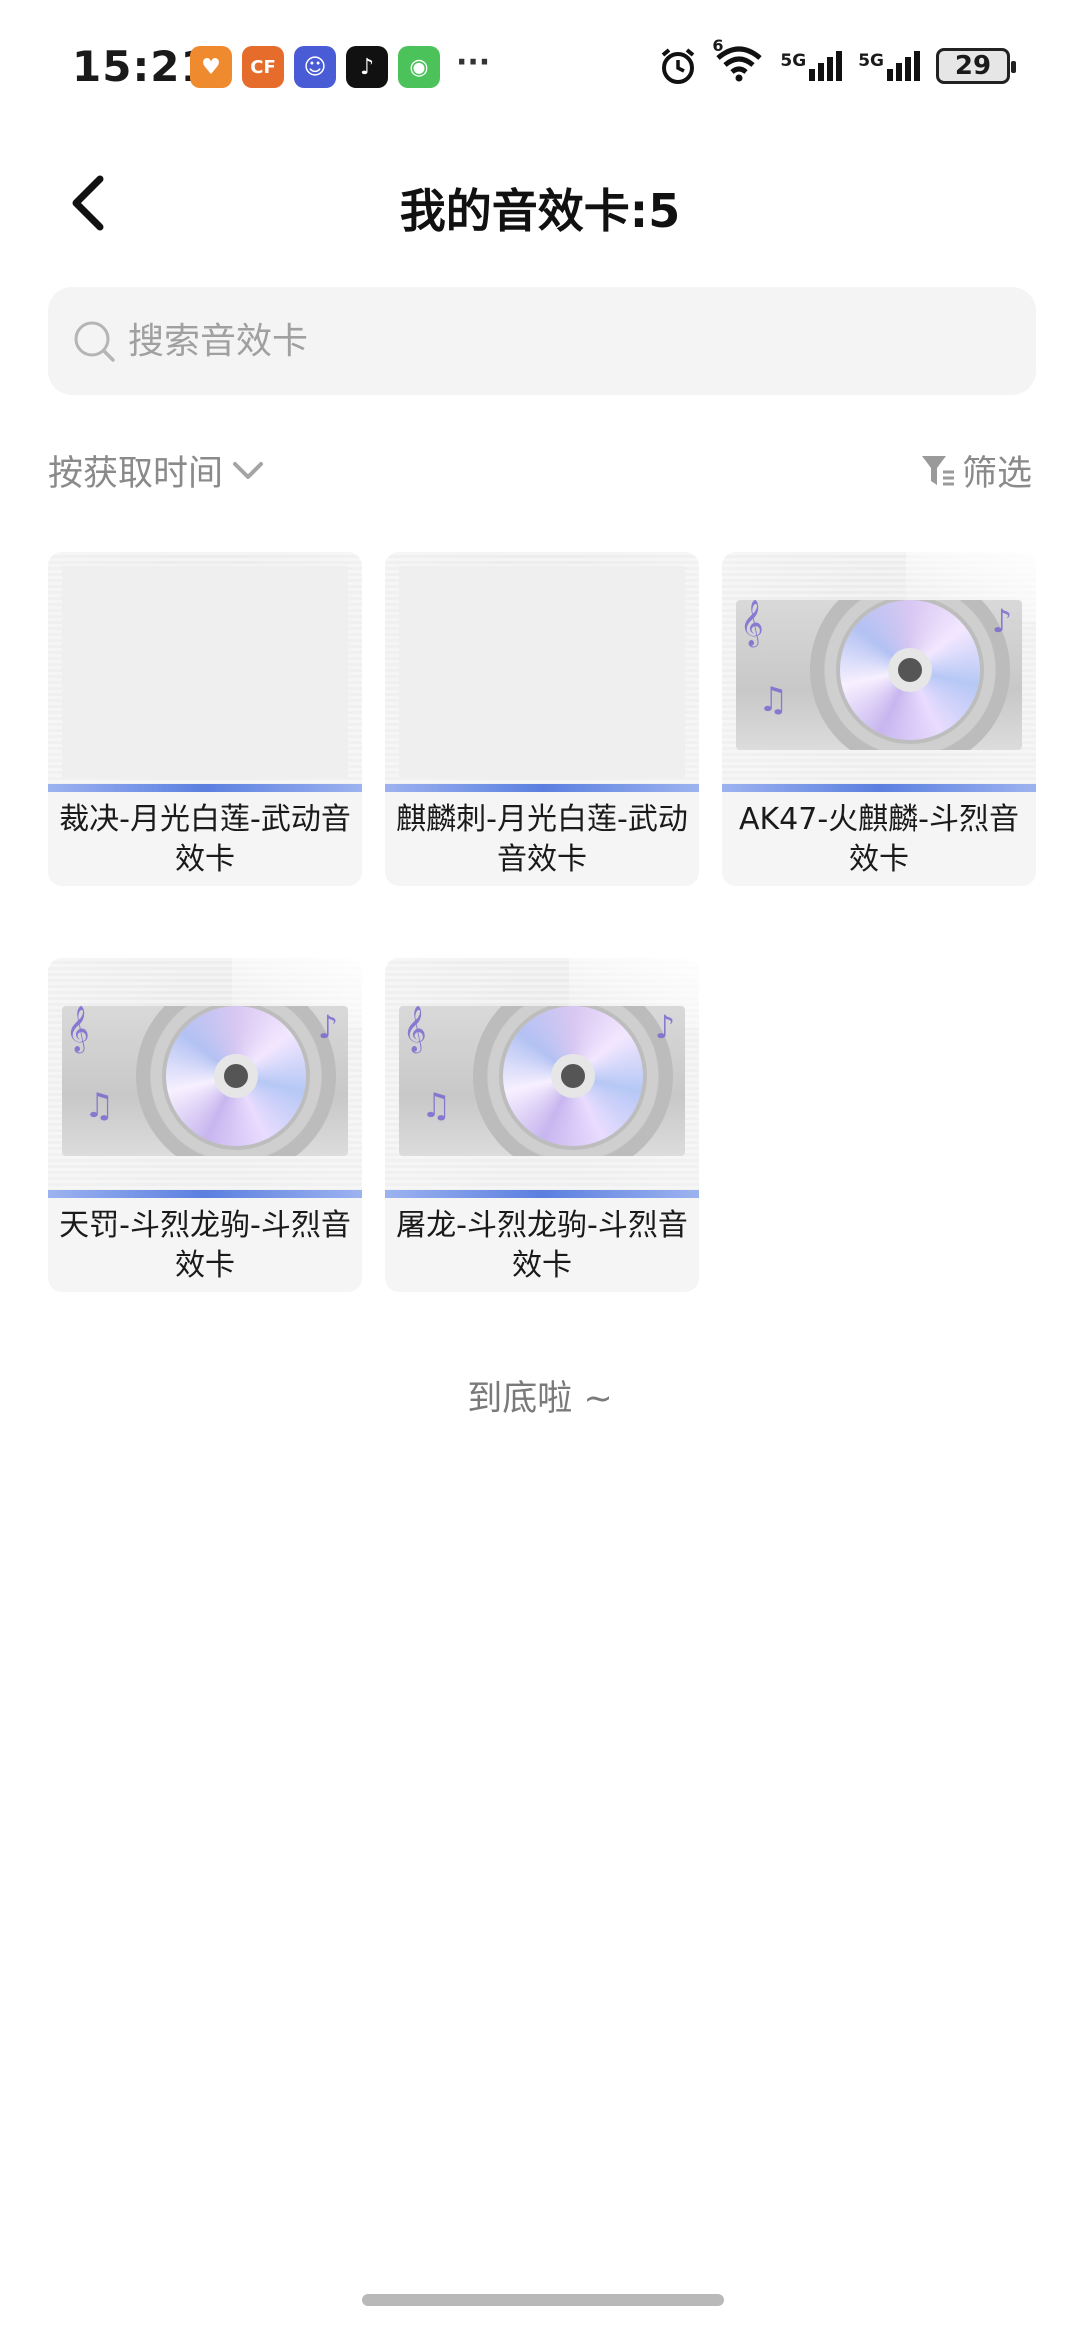 This screenshot has width=1080, height=2338. I want to click on sound-card: 𝄞 ♫ ♪ 天罚-斗烈龙驹-斗烈音效卡, so click(205, 1125).